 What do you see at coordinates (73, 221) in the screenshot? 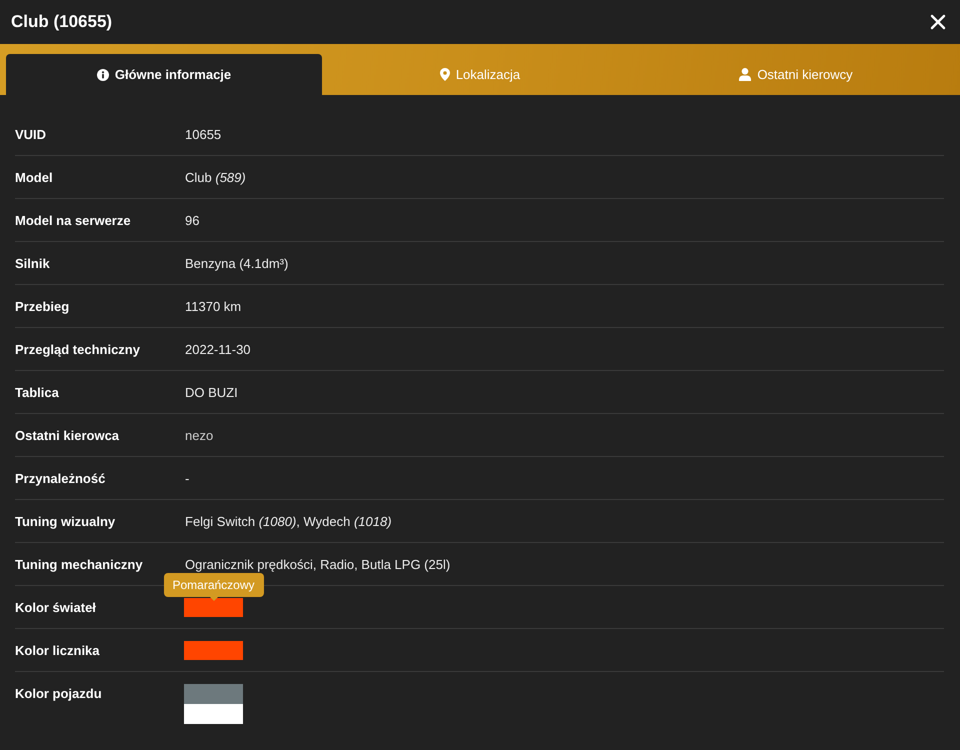
I see `field-label: Model na serwerze` at bounding box center [73, 221].